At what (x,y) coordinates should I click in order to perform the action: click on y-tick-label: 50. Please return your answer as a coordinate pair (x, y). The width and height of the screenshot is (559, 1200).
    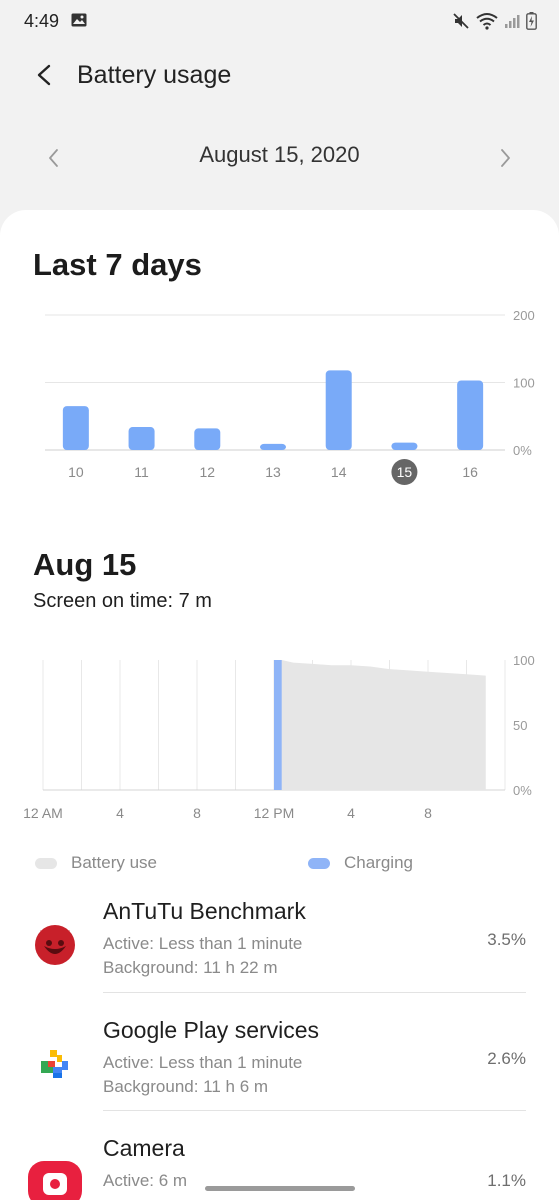
    Looking at the image, I should click on (520, 725).